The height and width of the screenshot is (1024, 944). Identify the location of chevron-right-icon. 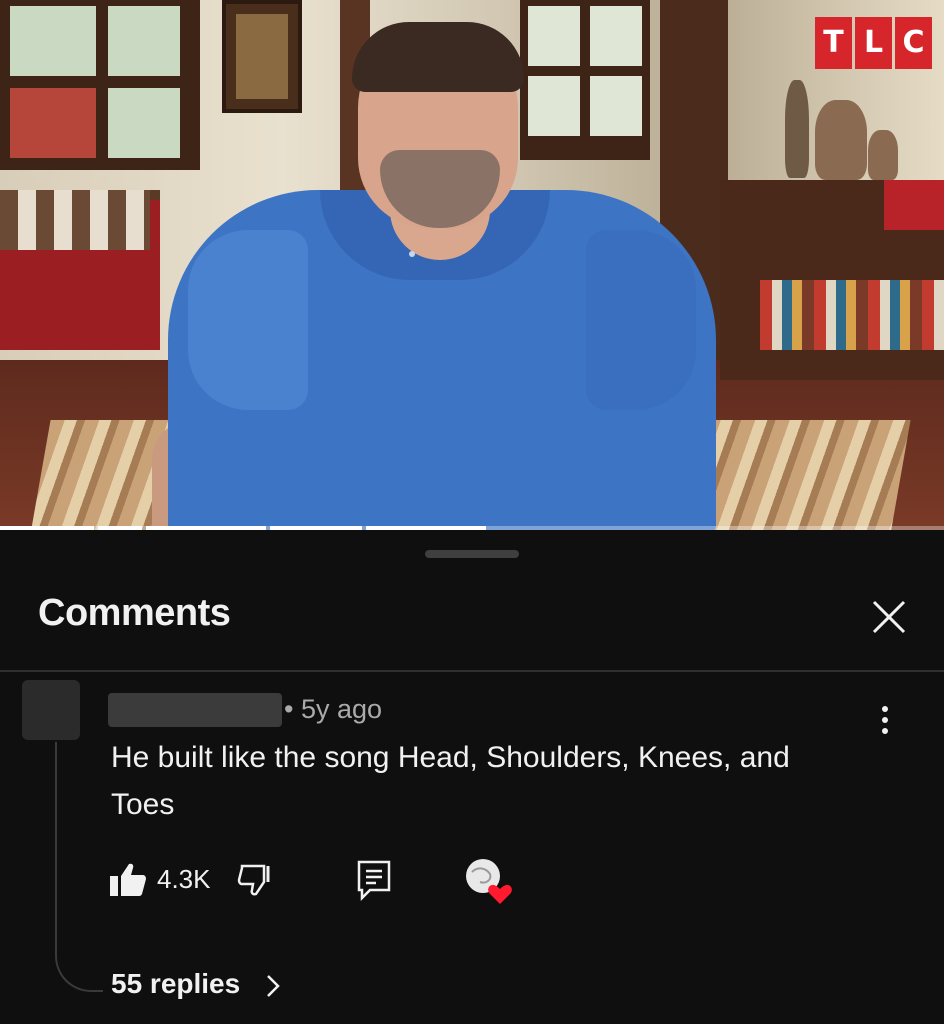
(273, 986).